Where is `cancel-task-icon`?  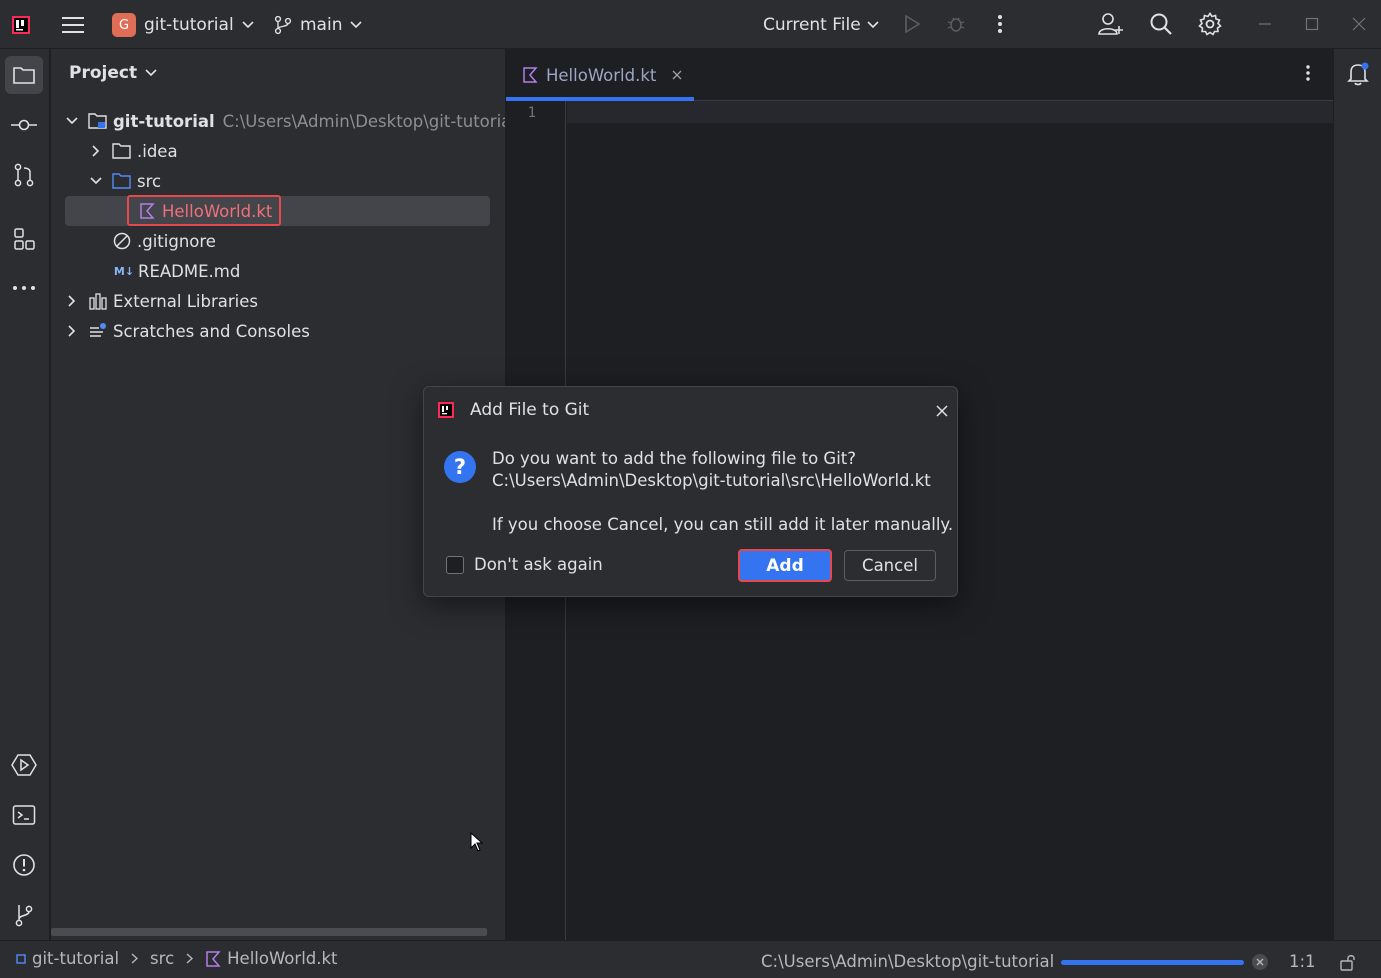 cancel-task-icon is located at coordinates (1260, 962).